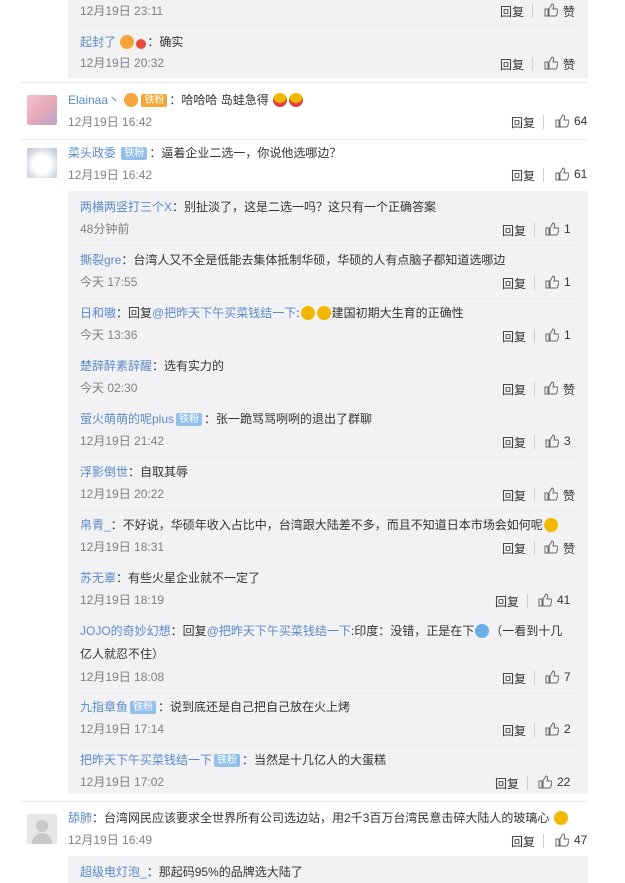 The image size is (625, 883). Describe the element at coordinates (122, 782) in the screenshot. I see `comment-time: 12月19日 17:02` at that location.